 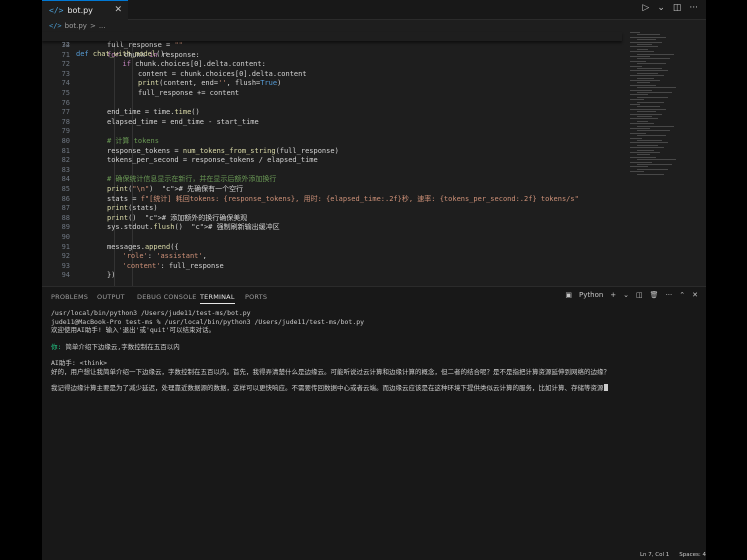 I want to click on line-number: 89, so click(x=65, y=227).